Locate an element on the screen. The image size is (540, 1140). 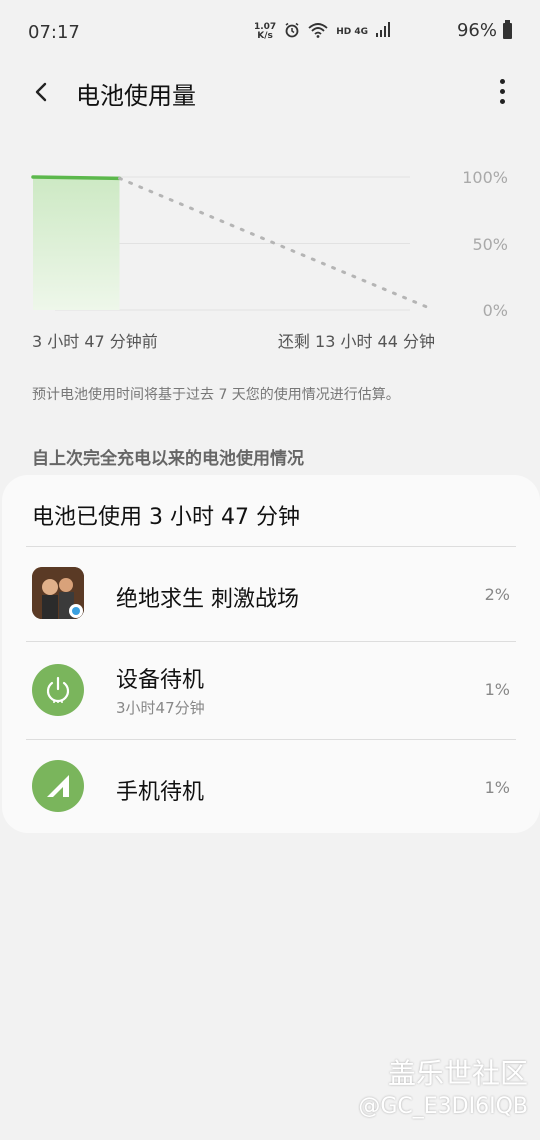
usage-area is located at coordinates (76, 243).